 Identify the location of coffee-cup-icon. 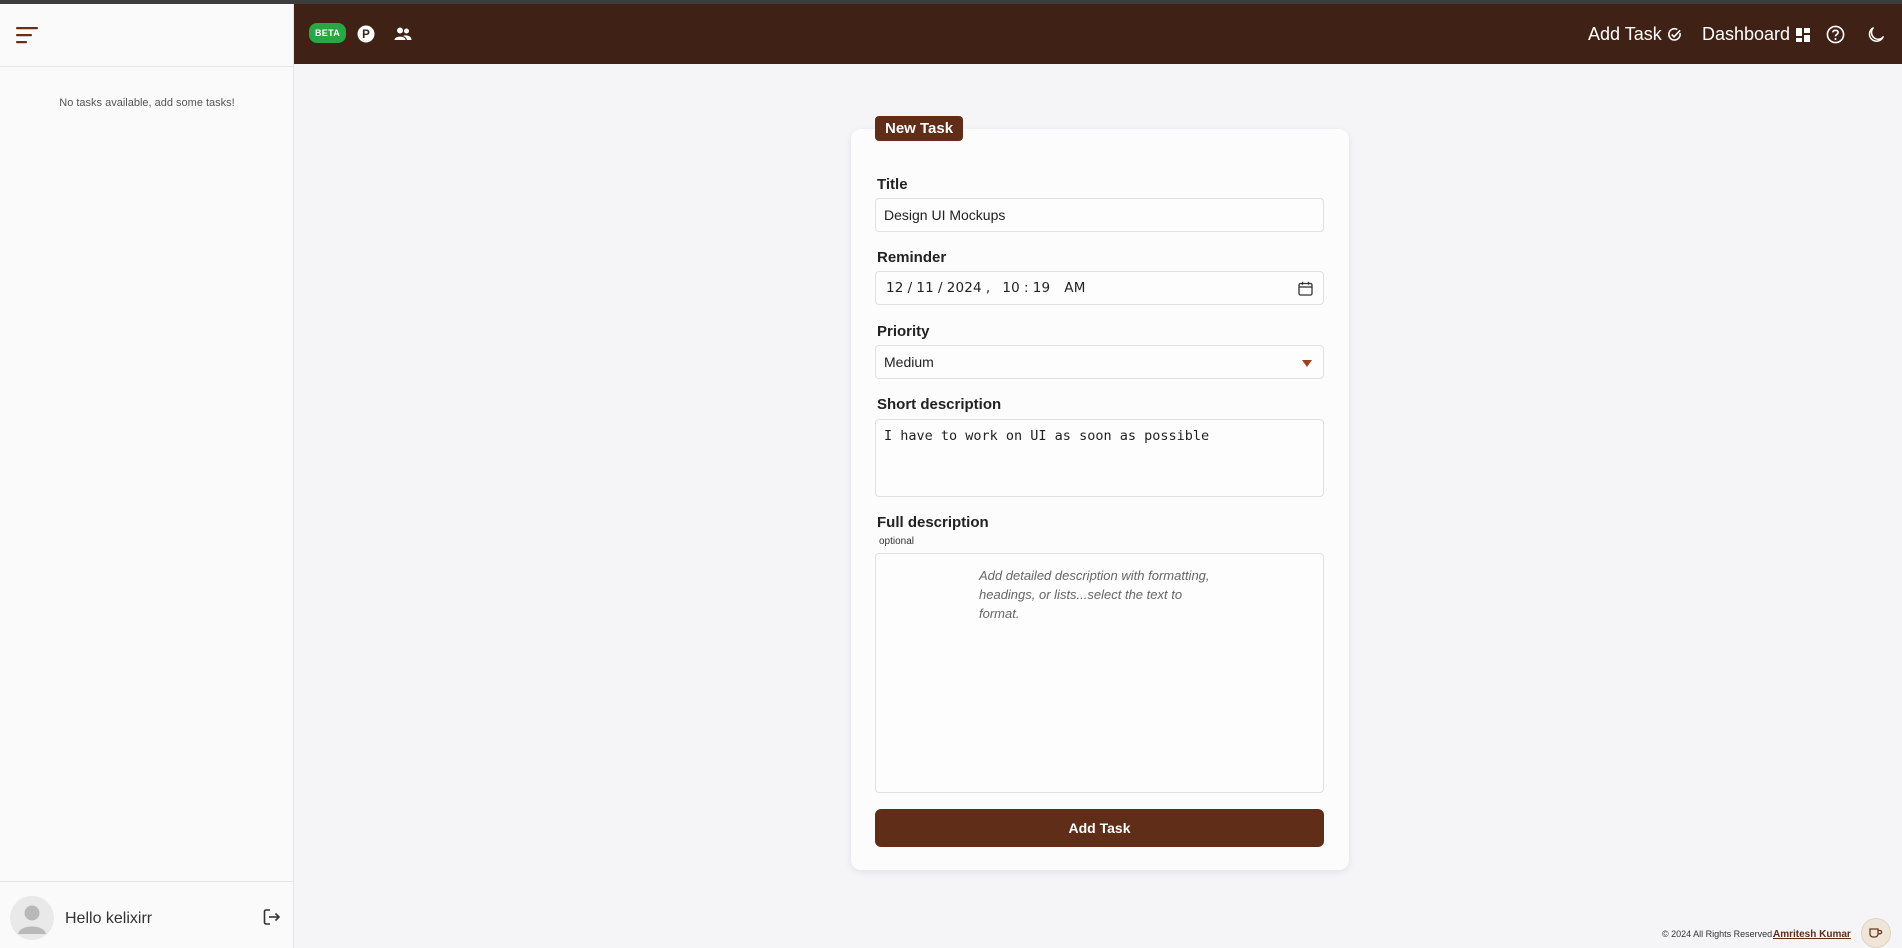
(1876, 933).